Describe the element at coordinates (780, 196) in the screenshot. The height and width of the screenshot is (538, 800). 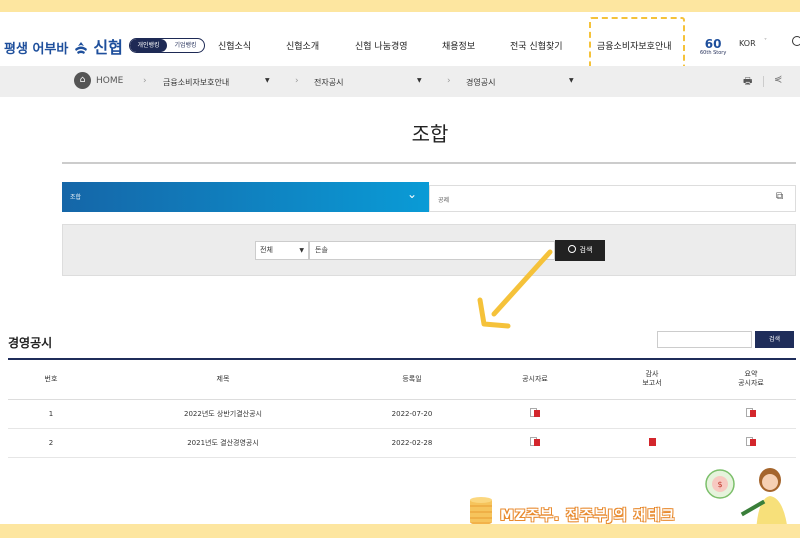
I see `external-link-icon: ⧉` at that location.